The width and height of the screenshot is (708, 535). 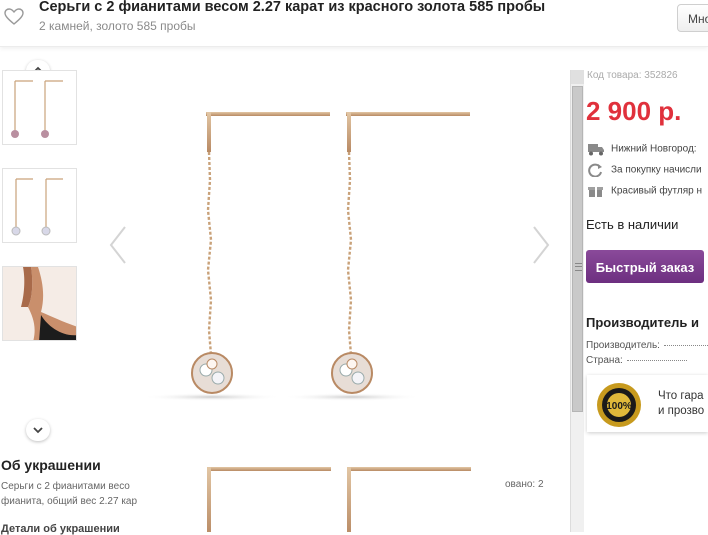 I want to click on guarantee-block: 100% Что гара и прозво, so click(x=647, y=403).